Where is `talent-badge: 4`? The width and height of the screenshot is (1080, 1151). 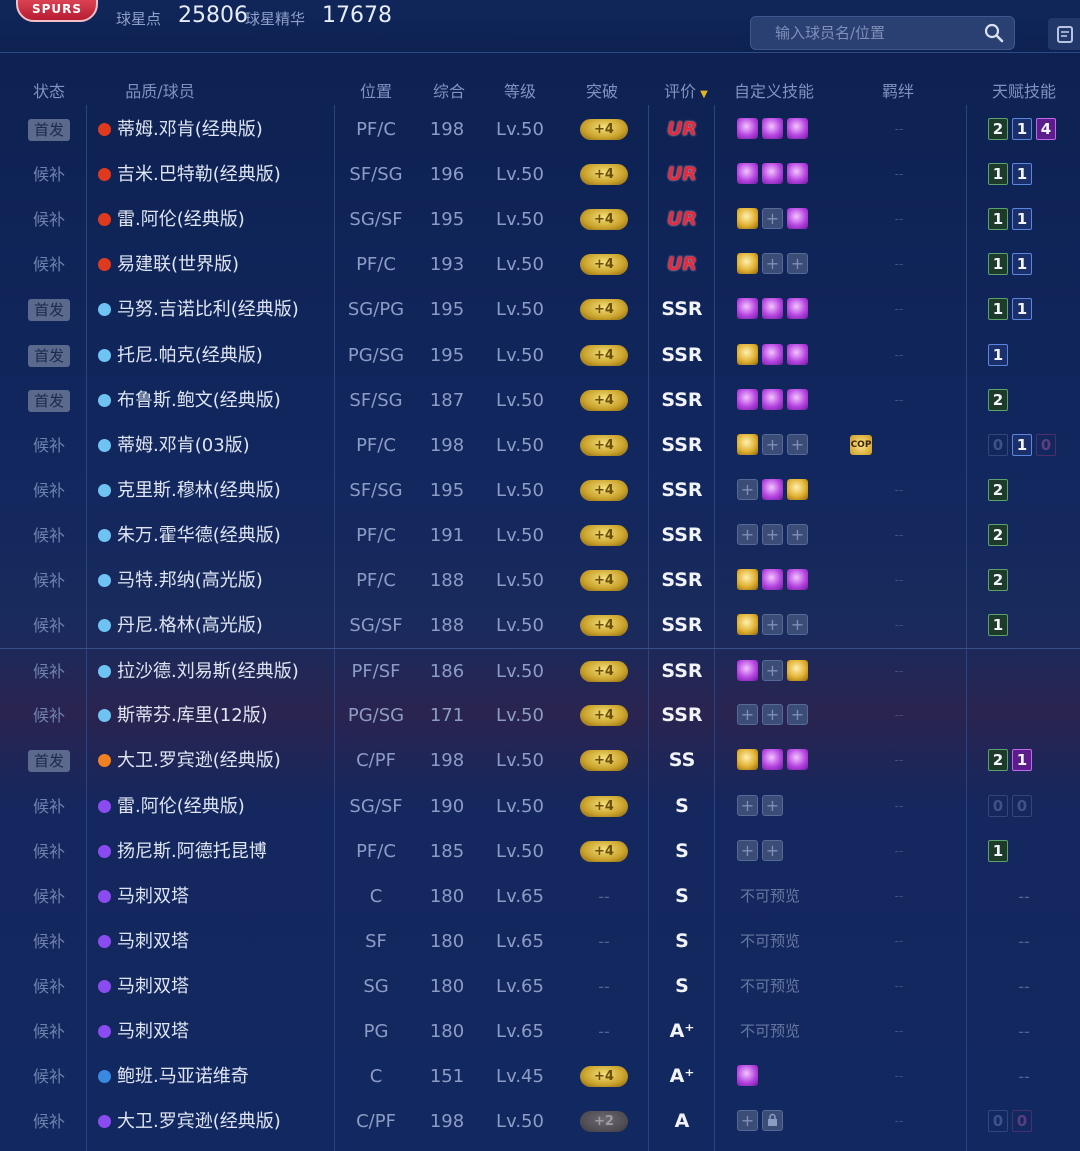
talent-badge: 4 is located at coordinates (1046, 129).